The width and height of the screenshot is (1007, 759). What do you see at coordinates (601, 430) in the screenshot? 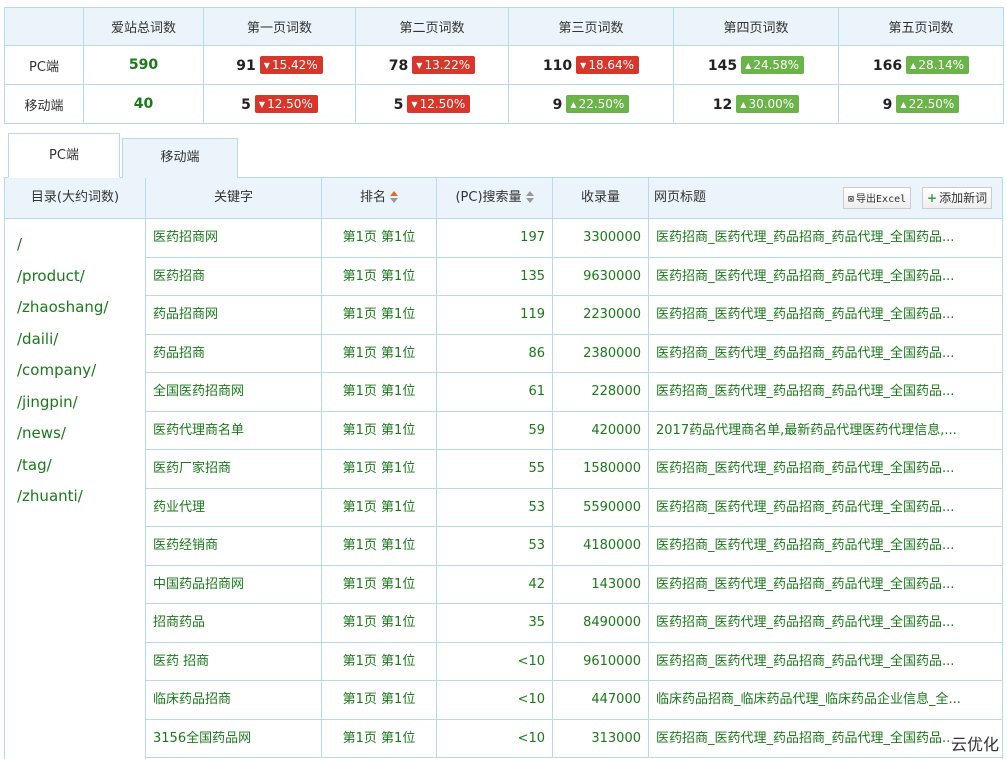
I see `indexed-count-link: 420000` at bounding box center [601, 430].